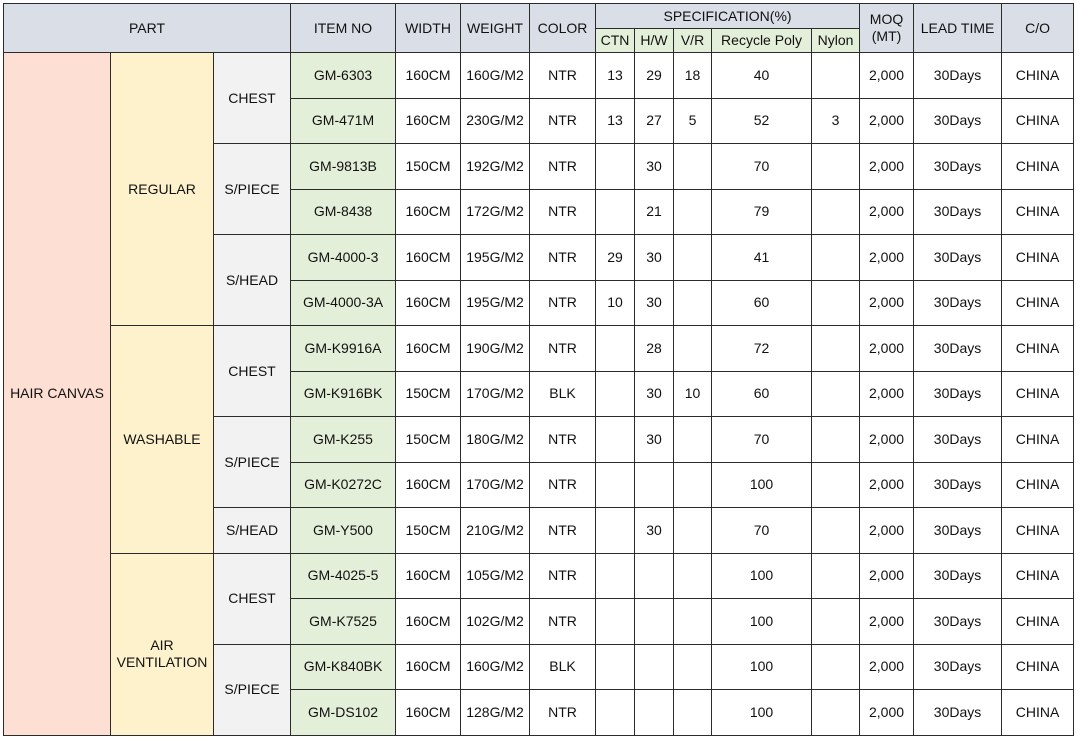  I want to click on vr-cell: 10, so click(693, 393).